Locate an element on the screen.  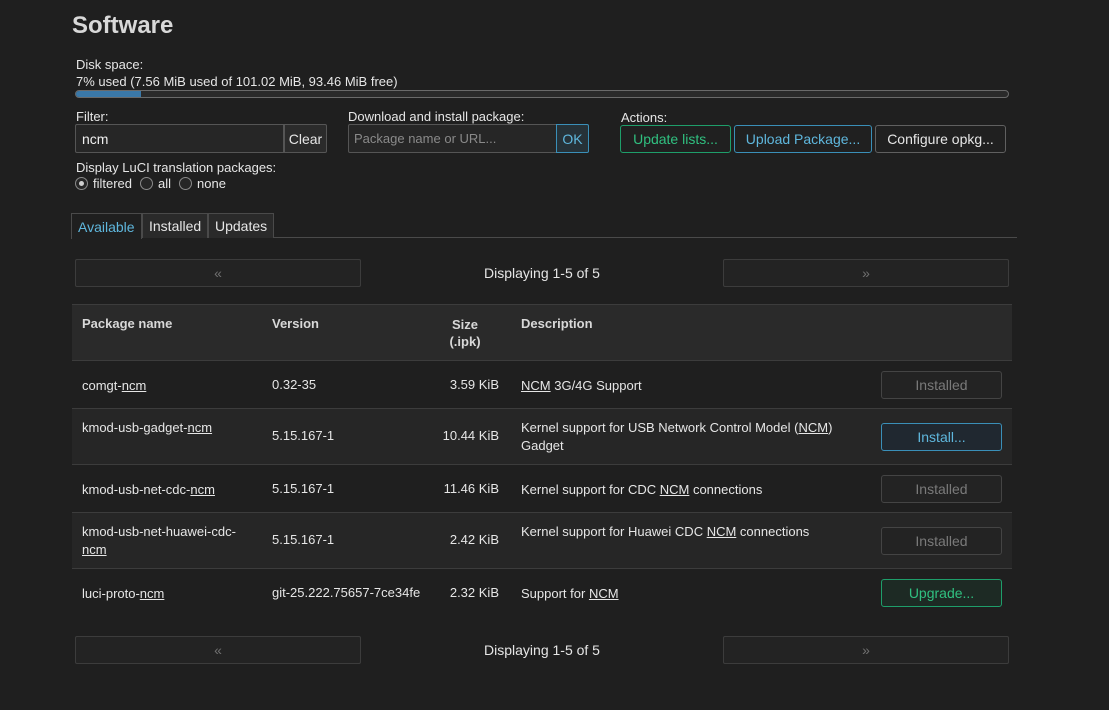
translation-radio-group: filtered all none is located at coordinates (154, 183).